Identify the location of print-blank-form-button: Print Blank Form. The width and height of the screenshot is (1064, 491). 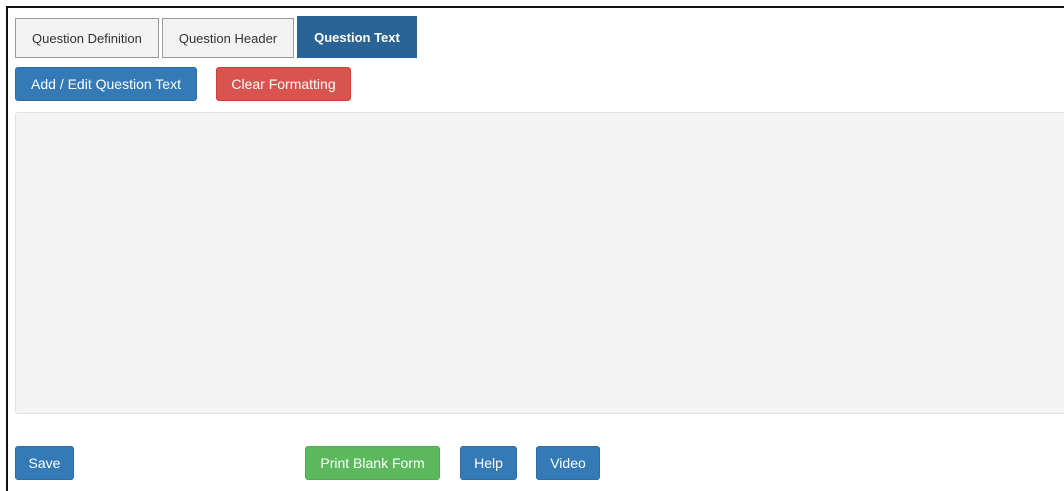
(372, 463).